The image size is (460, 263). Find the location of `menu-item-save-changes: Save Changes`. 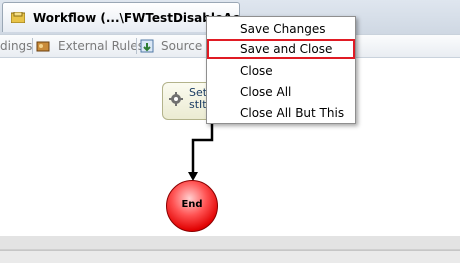

menu-item-save-changes: Save Changes is located at coordinates (281, 29).